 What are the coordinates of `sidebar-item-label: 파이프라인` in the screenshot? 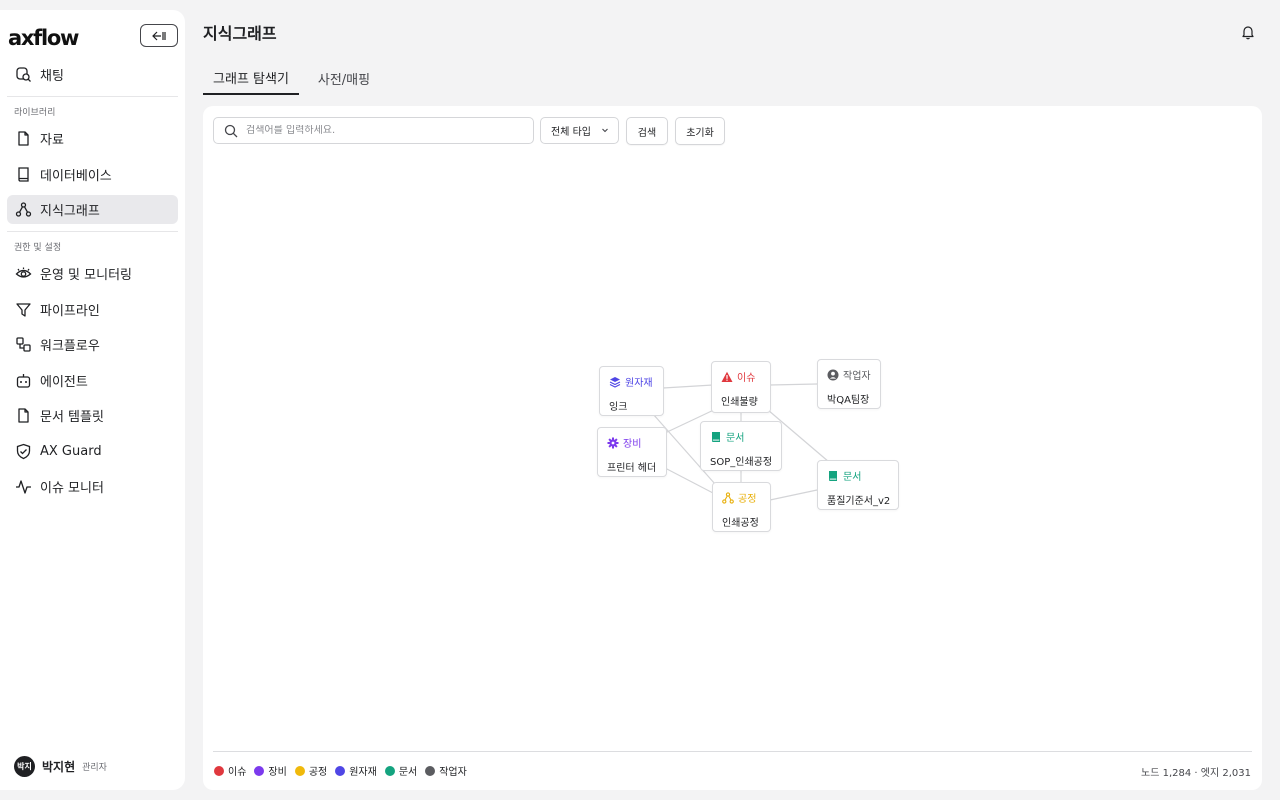 It's located at (70, 311).